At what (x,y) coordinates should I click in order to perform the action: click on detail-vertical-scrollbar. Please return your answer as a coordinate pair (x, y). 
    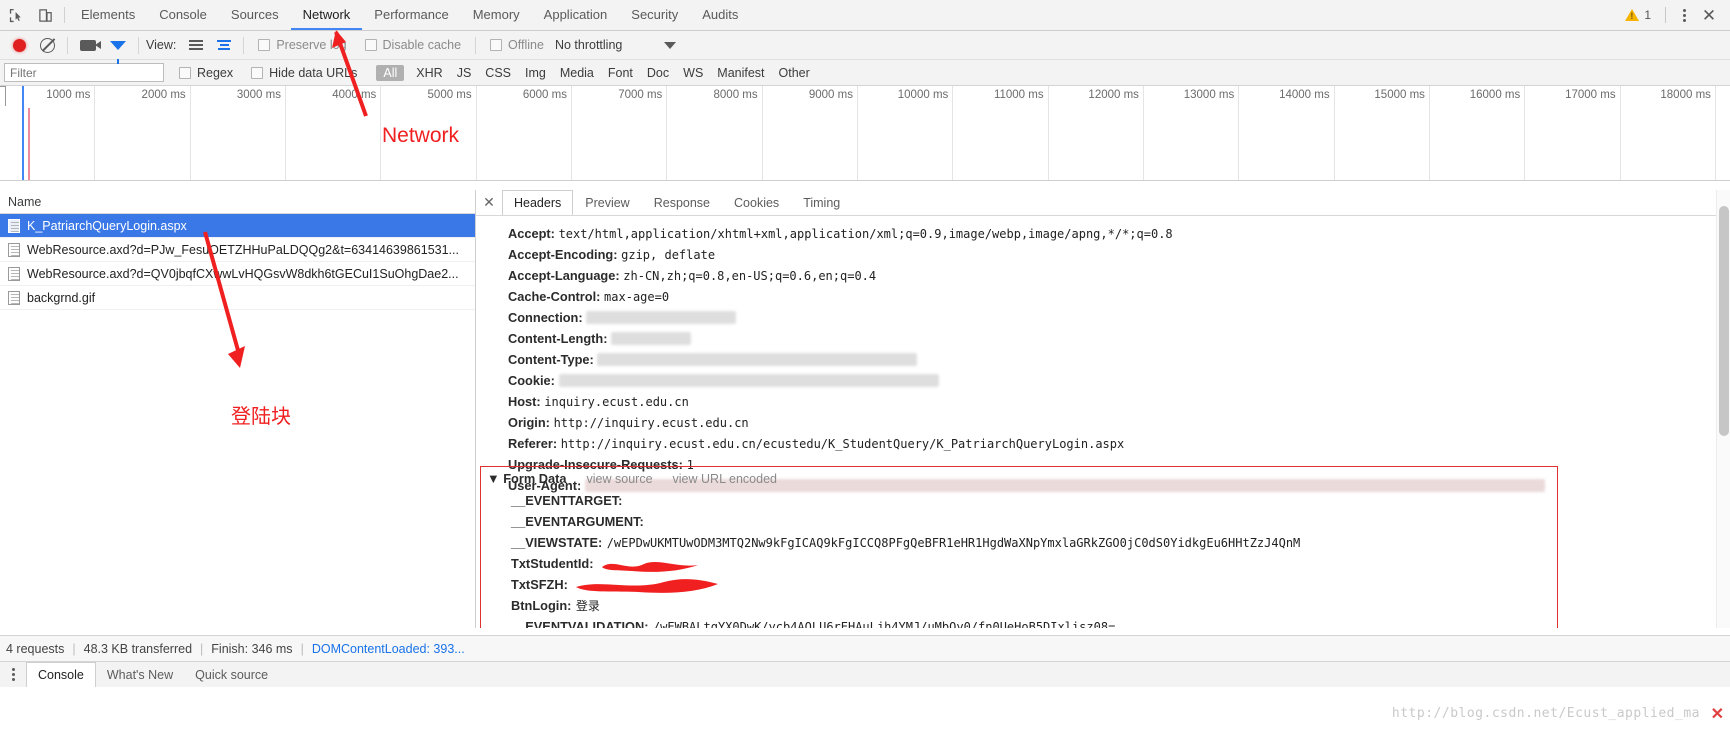
    Looking at the image, I should click on (1723, 409).